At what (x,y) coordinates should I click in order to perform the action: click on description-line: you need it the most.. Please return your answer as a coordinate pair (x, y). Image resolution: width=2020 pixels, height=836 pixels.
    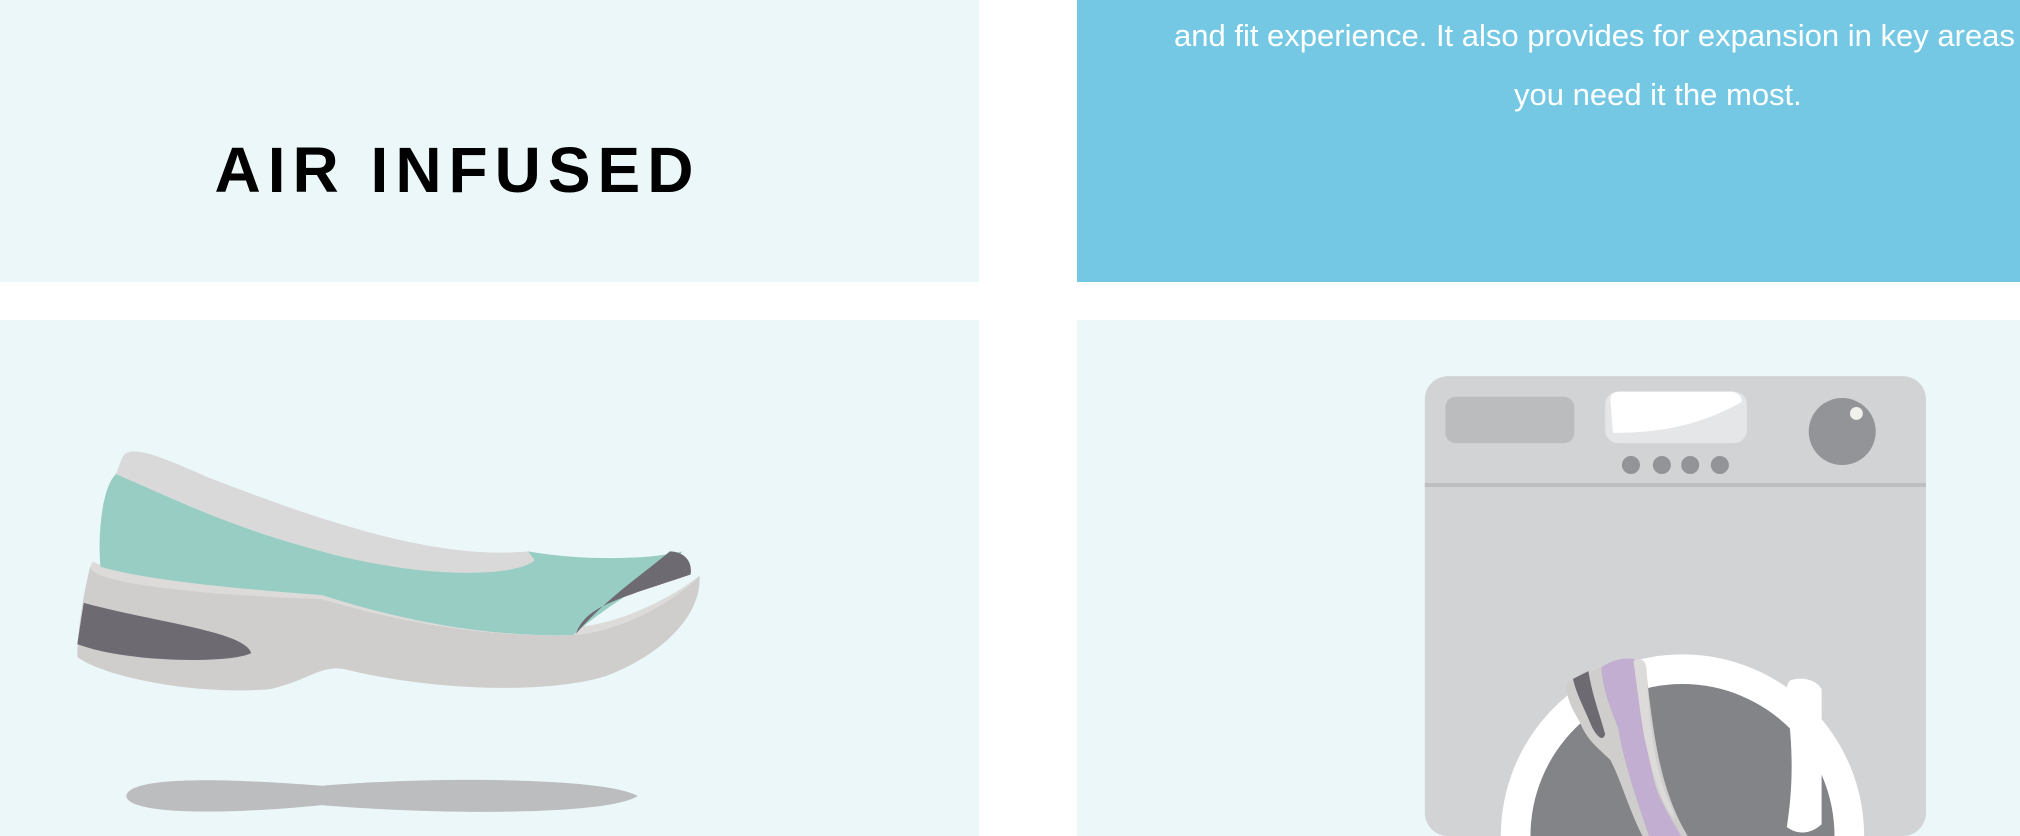
    Looking at the image, I should click on (1658, 94).